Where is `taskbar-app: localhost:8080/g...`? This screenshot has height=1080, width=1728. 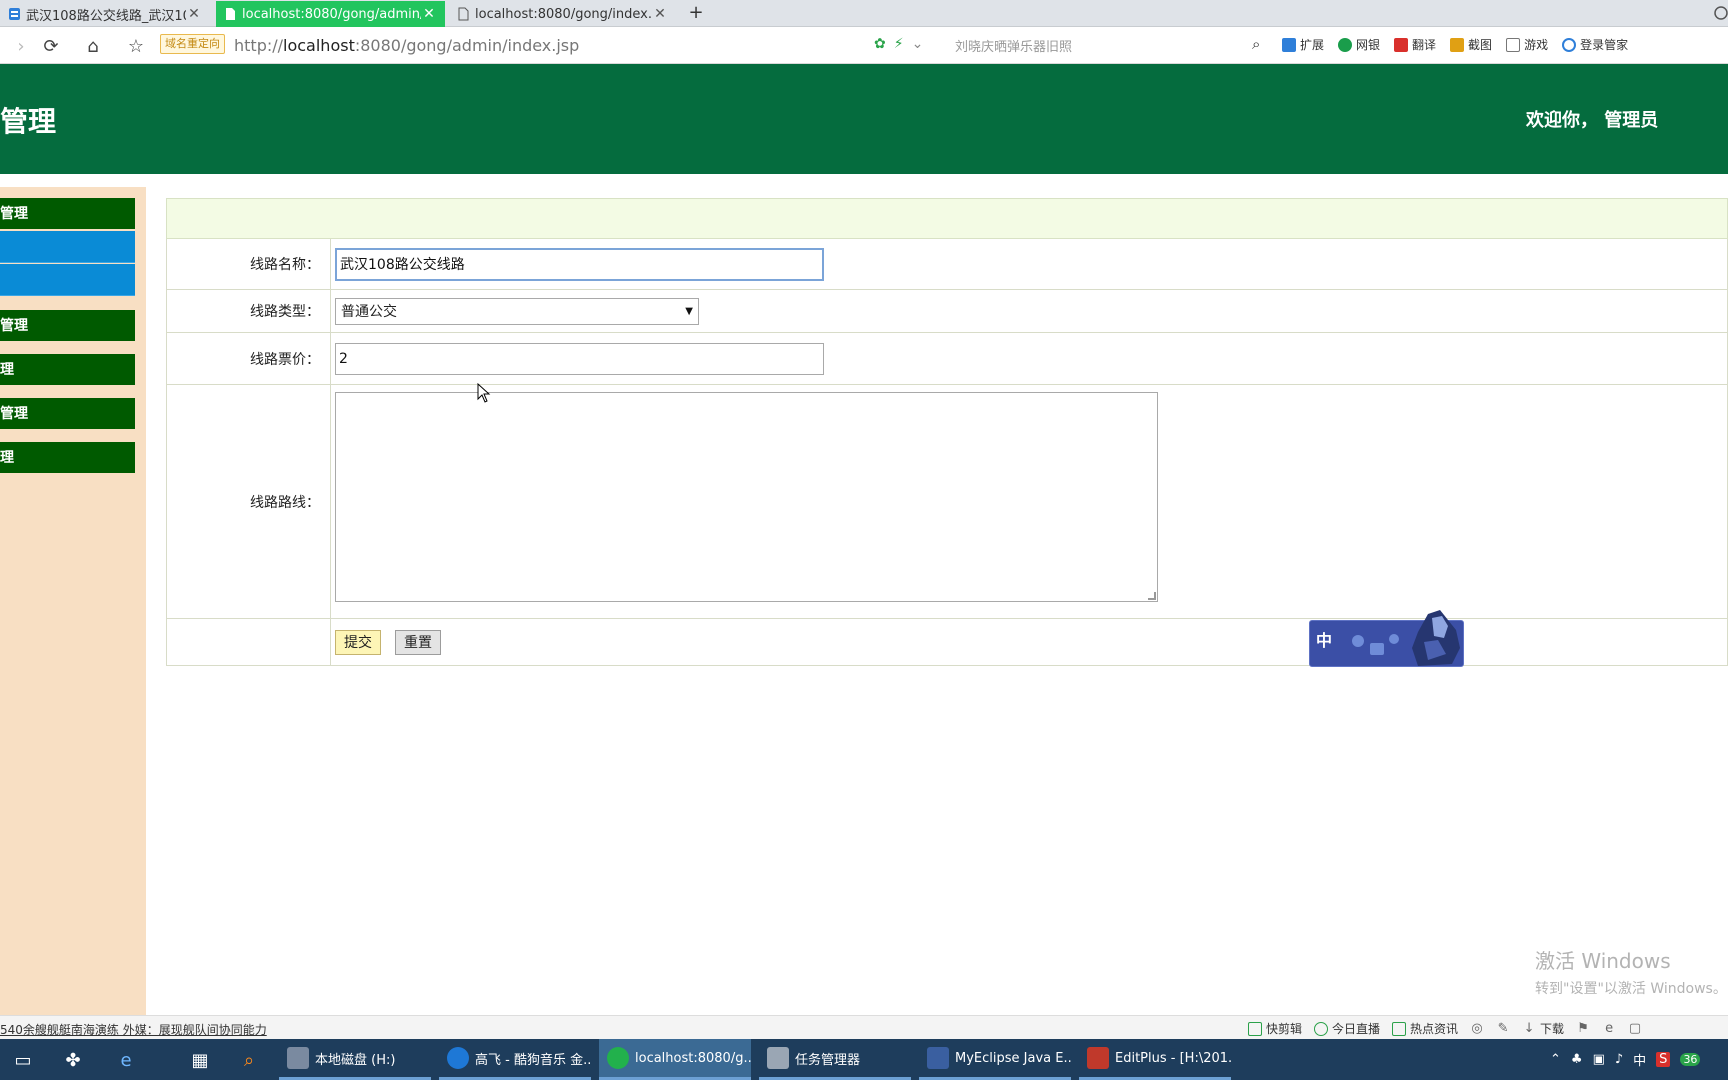
taskbar-app: localhost:8080/g... is located at coordinates (675, 1059).